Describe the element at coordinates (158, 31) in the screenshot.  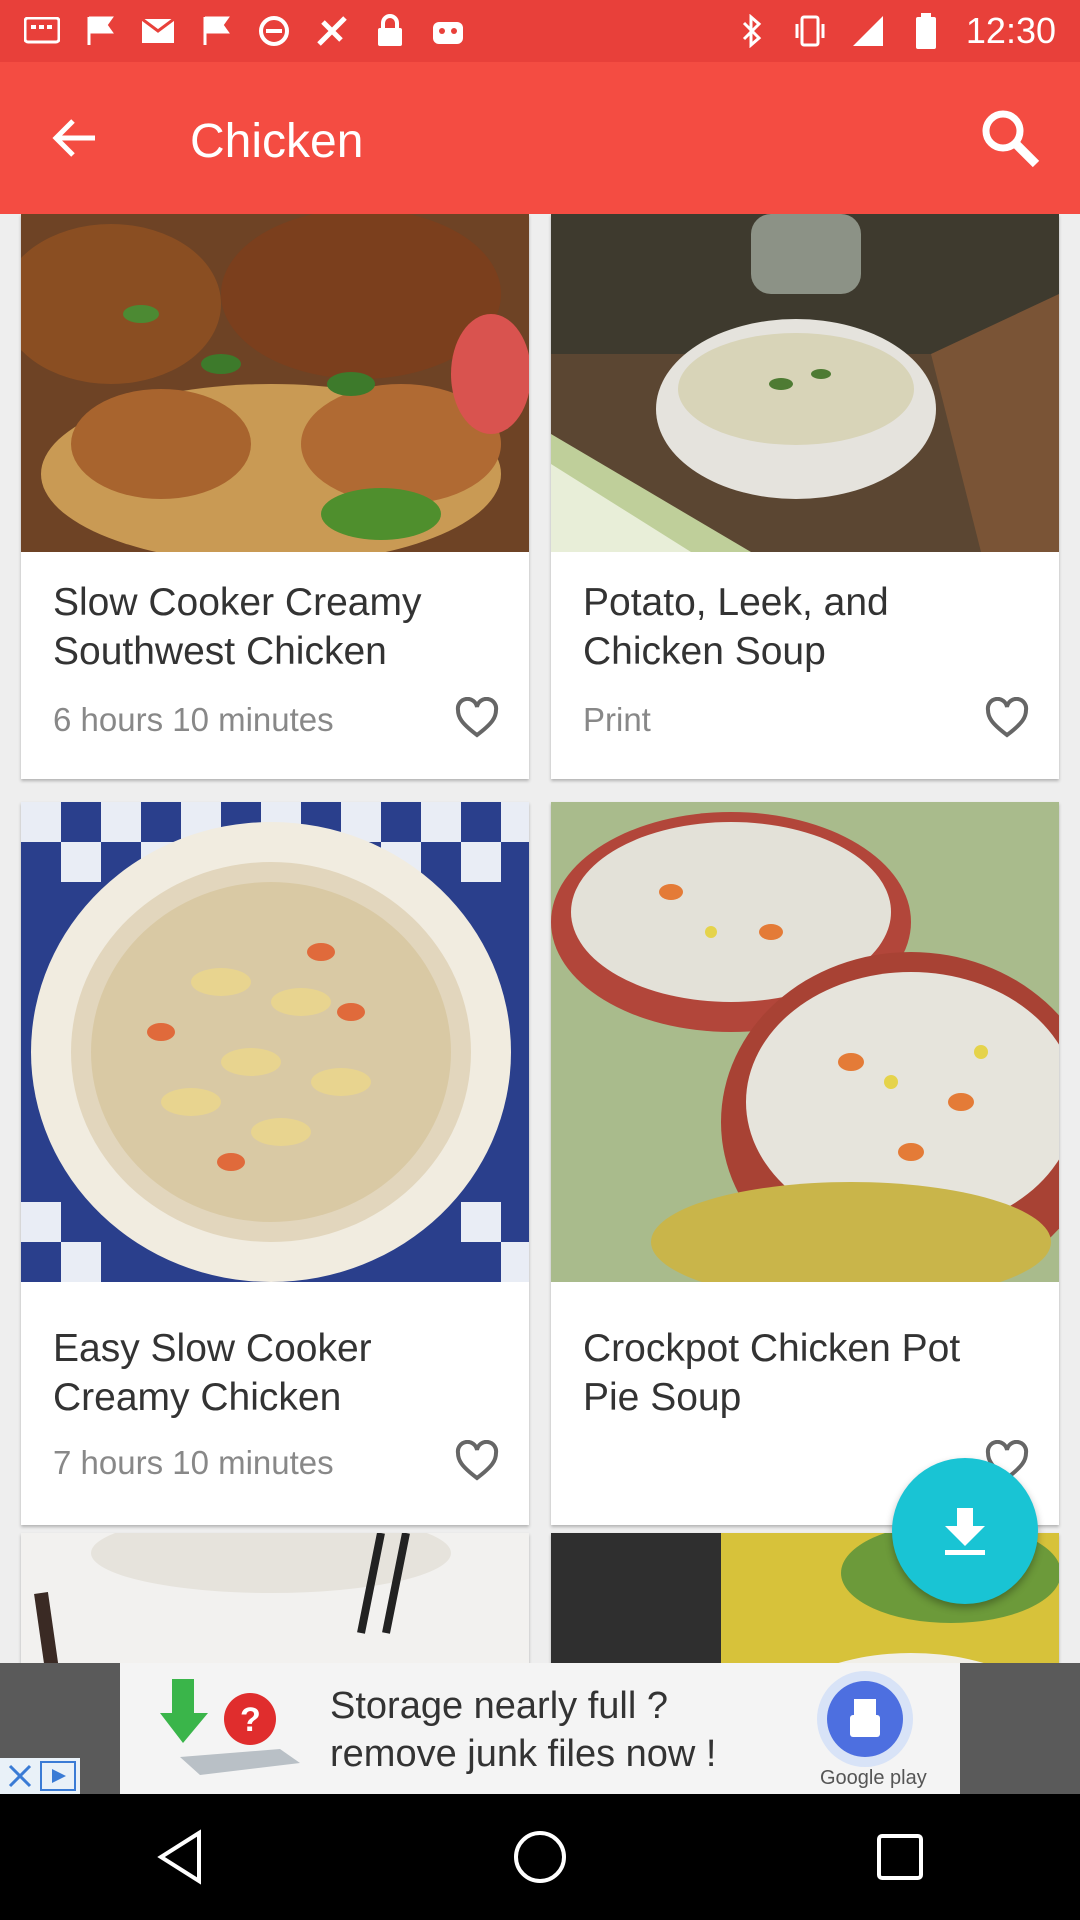
I see `mail-icon` at that location.